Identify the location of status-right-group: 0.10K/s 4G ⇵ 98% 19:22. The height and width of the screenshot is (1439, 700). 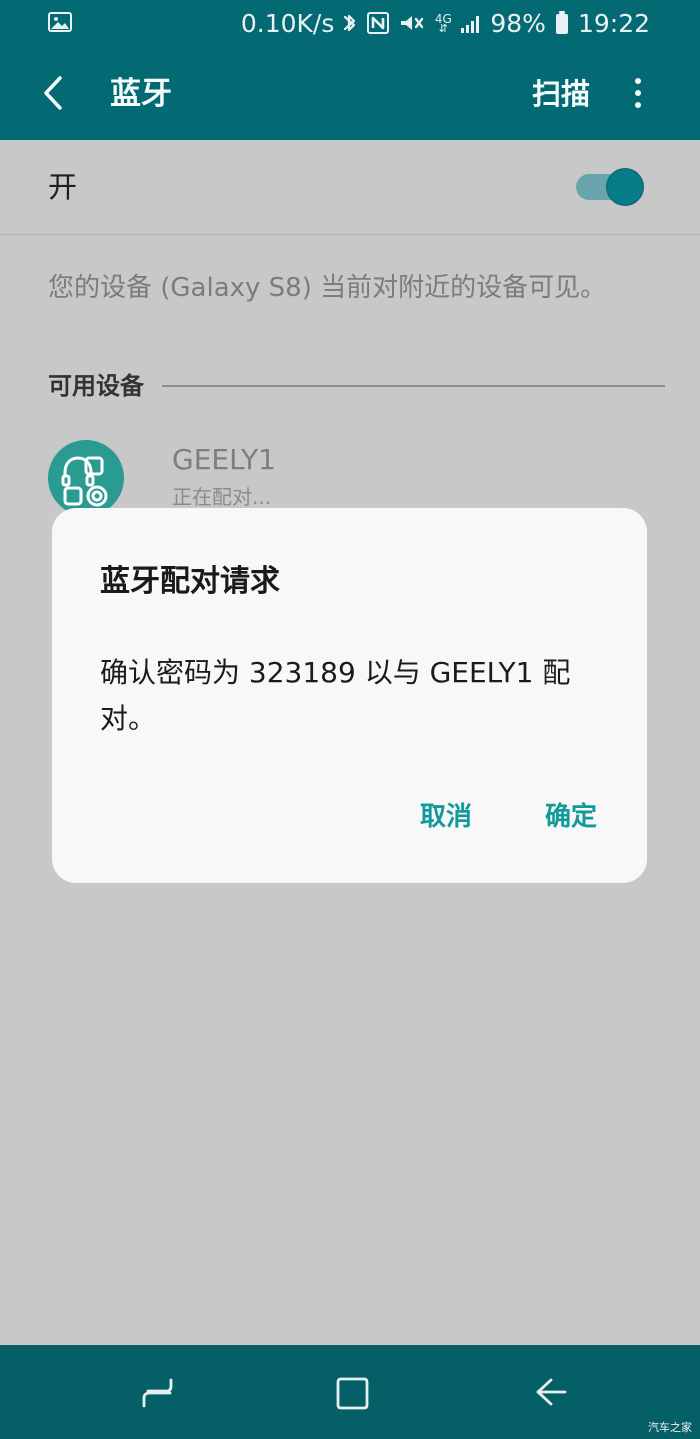
(445, 23).